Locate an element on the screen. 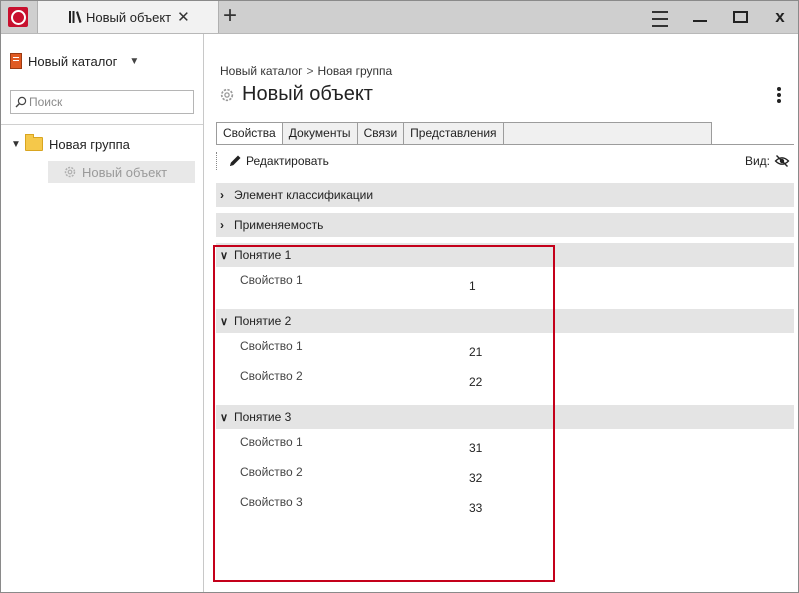 The width and height of the screenshot is (799, 593). tree-group-label: Новая группа is located at coordinates (89, 144).